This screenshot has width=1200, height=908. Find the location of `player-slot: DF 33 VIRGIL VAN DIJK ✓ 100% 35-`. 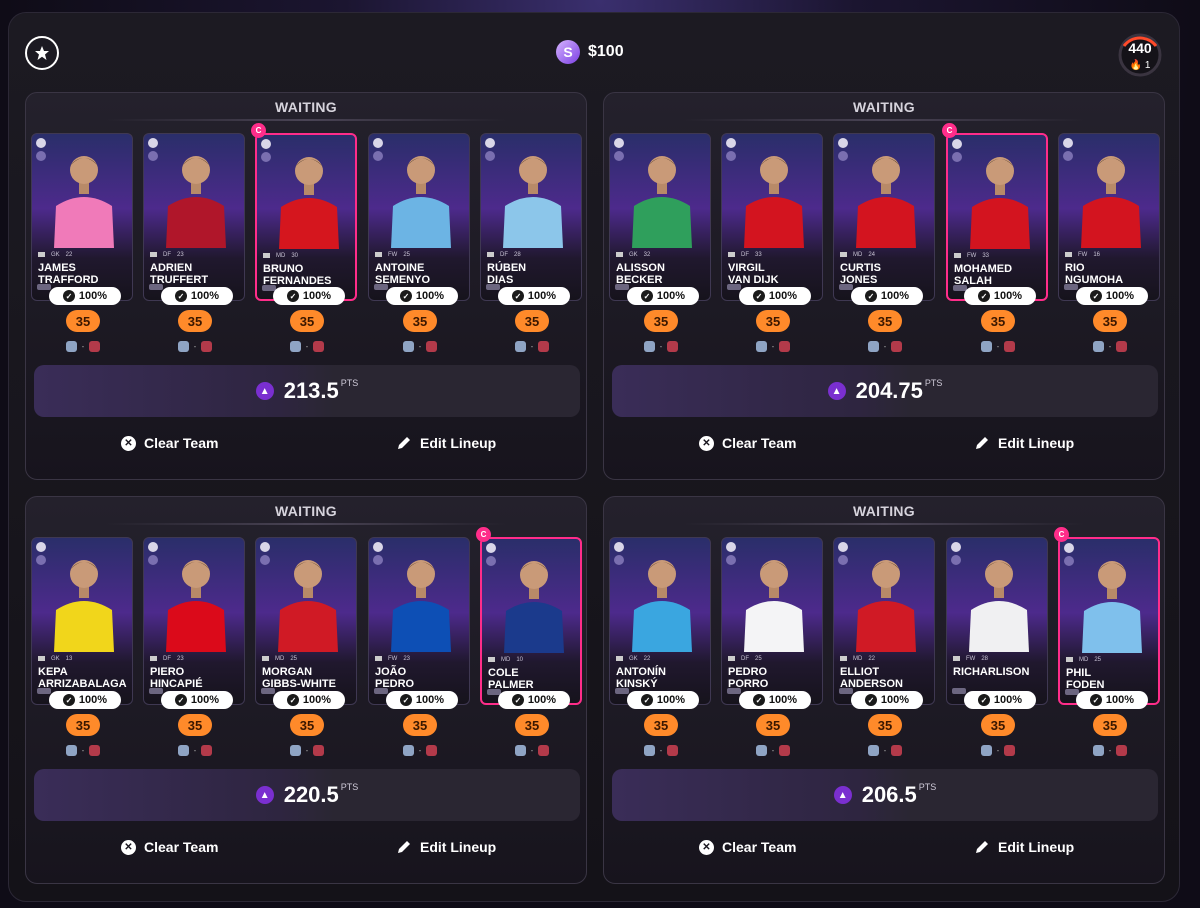

player-slot: DF 33 VIRGIL VAN DIJK ✓ 100% 35- is located at coordinates (772, 245).